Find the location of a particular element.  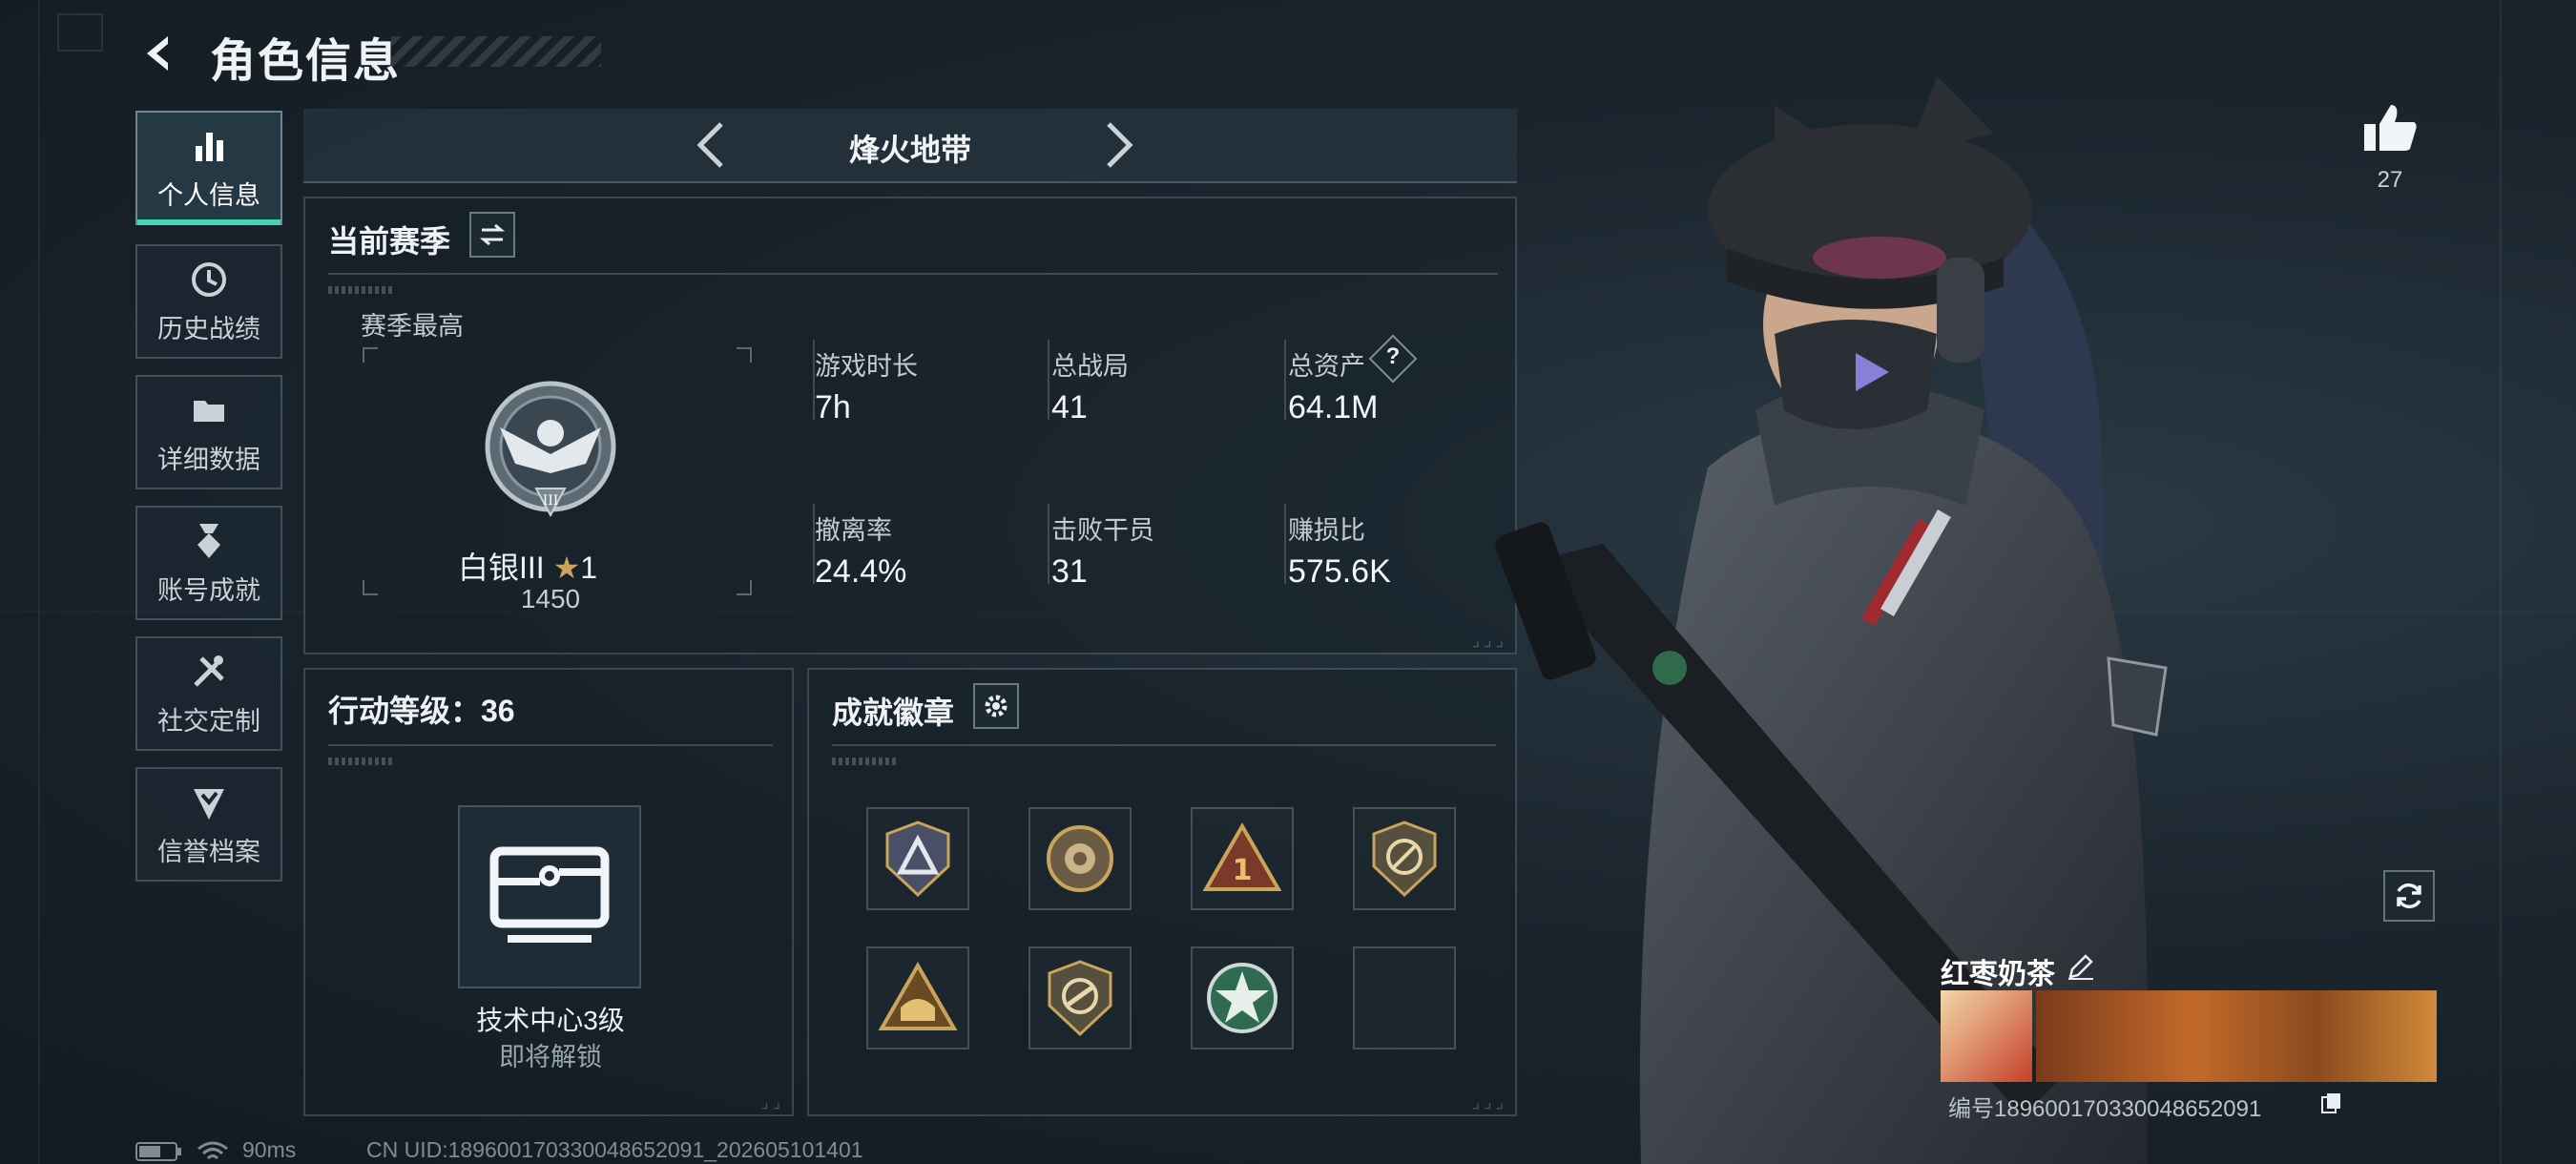

battery-icon is located at coordinates (158, 1151).